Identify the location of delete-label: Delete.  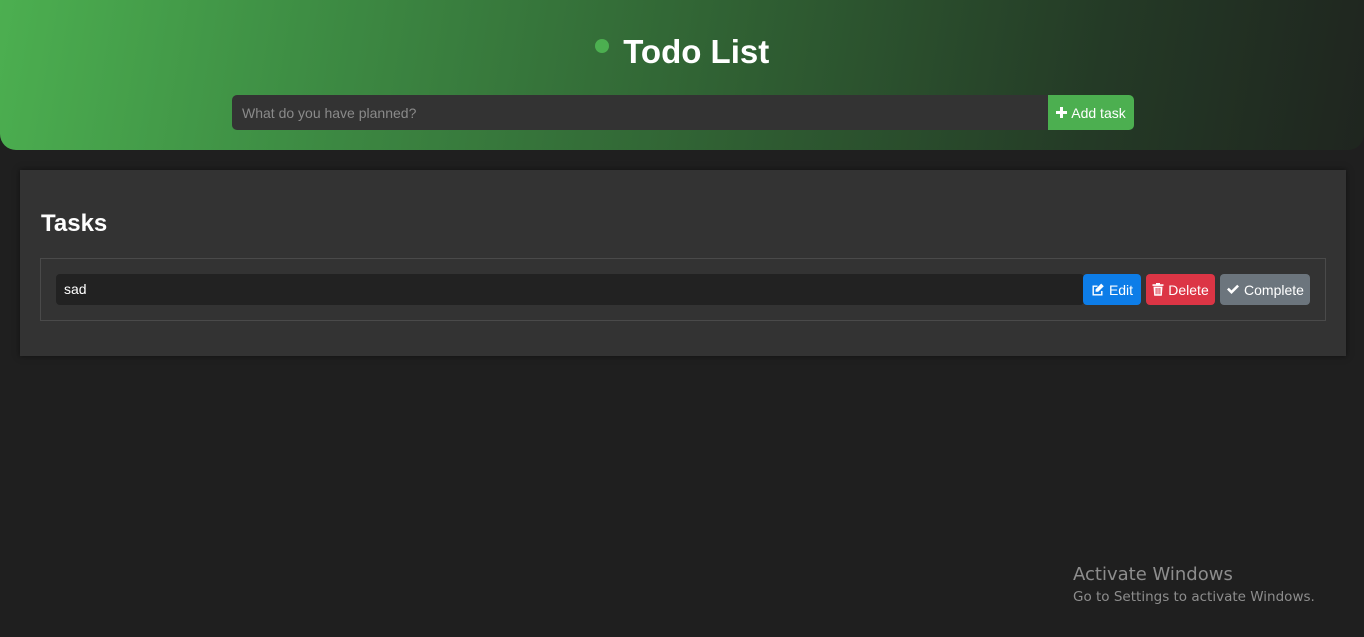
(1188, 289).